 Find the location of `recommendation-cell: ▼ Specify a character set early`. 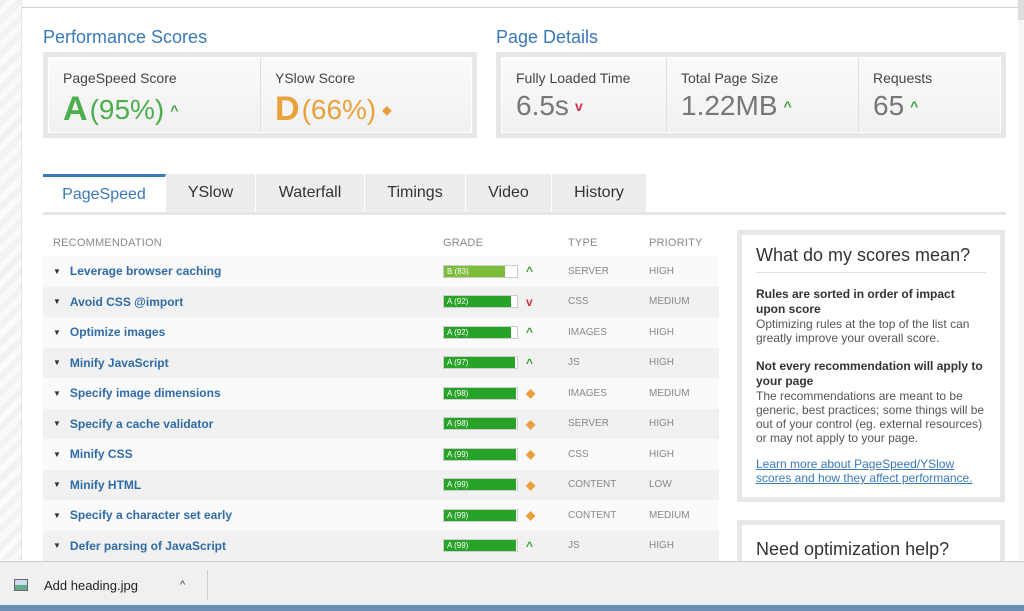

recommendation-cell: ▼ Specify a character set early is located at coordinates (243, 515).